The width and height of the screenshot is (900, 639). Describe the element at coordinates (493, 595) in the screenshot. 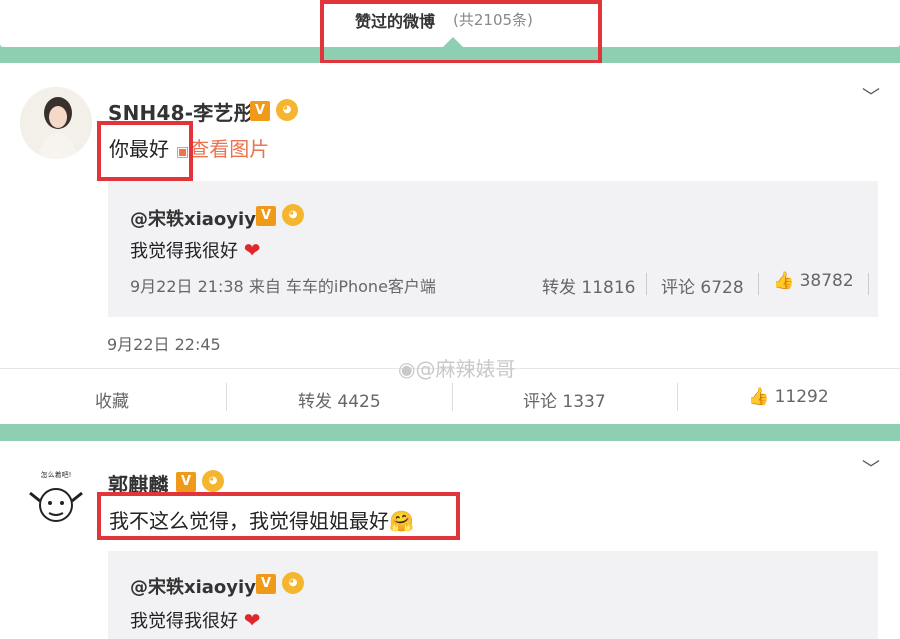

I see `repost-box: @宋轶xiaoyiyi V ◕ 我觉得我很好 ❤` at that location.